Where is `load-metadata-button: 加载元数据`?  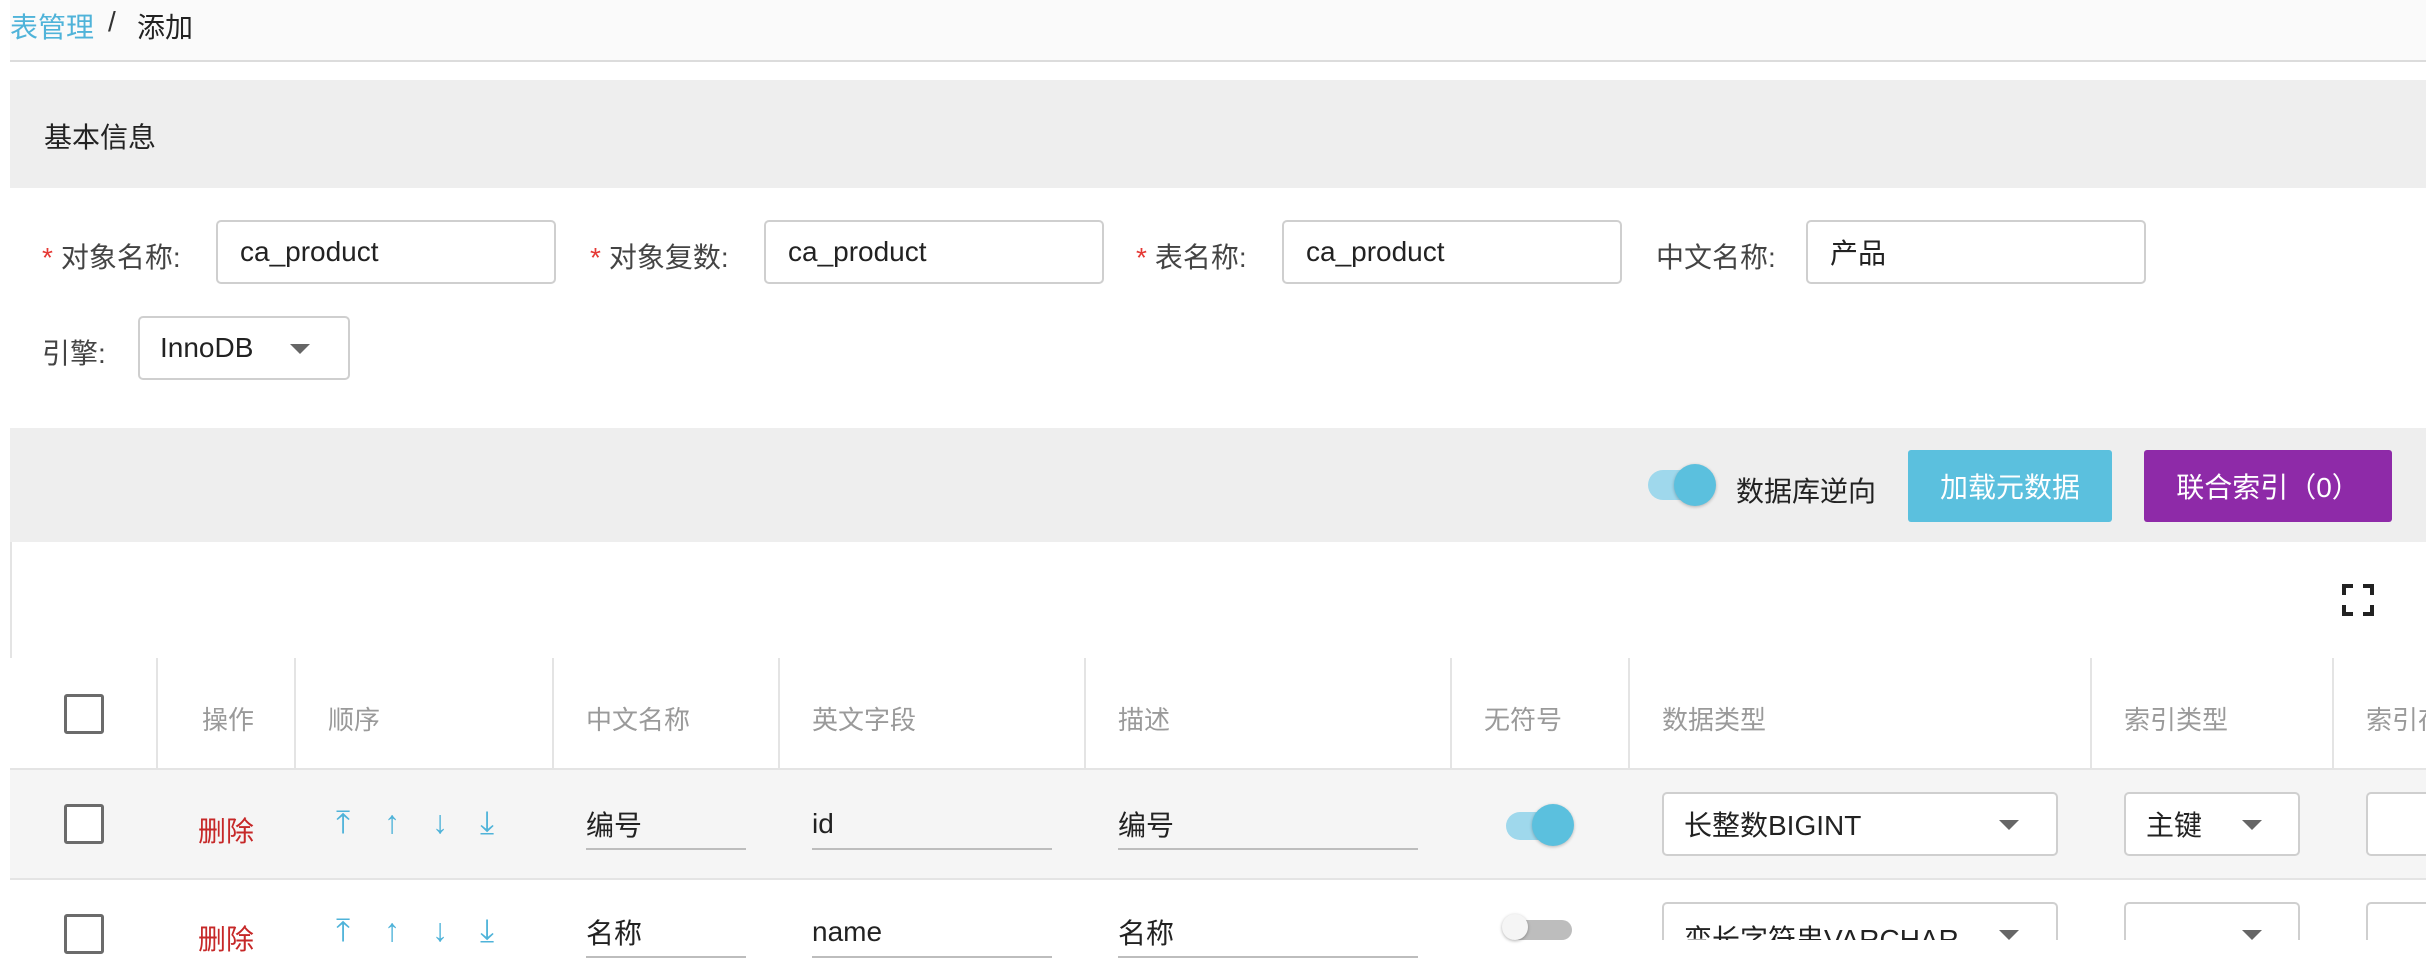
load-metadata-button: 加载元数据 is located at coordinates (2010, 486).